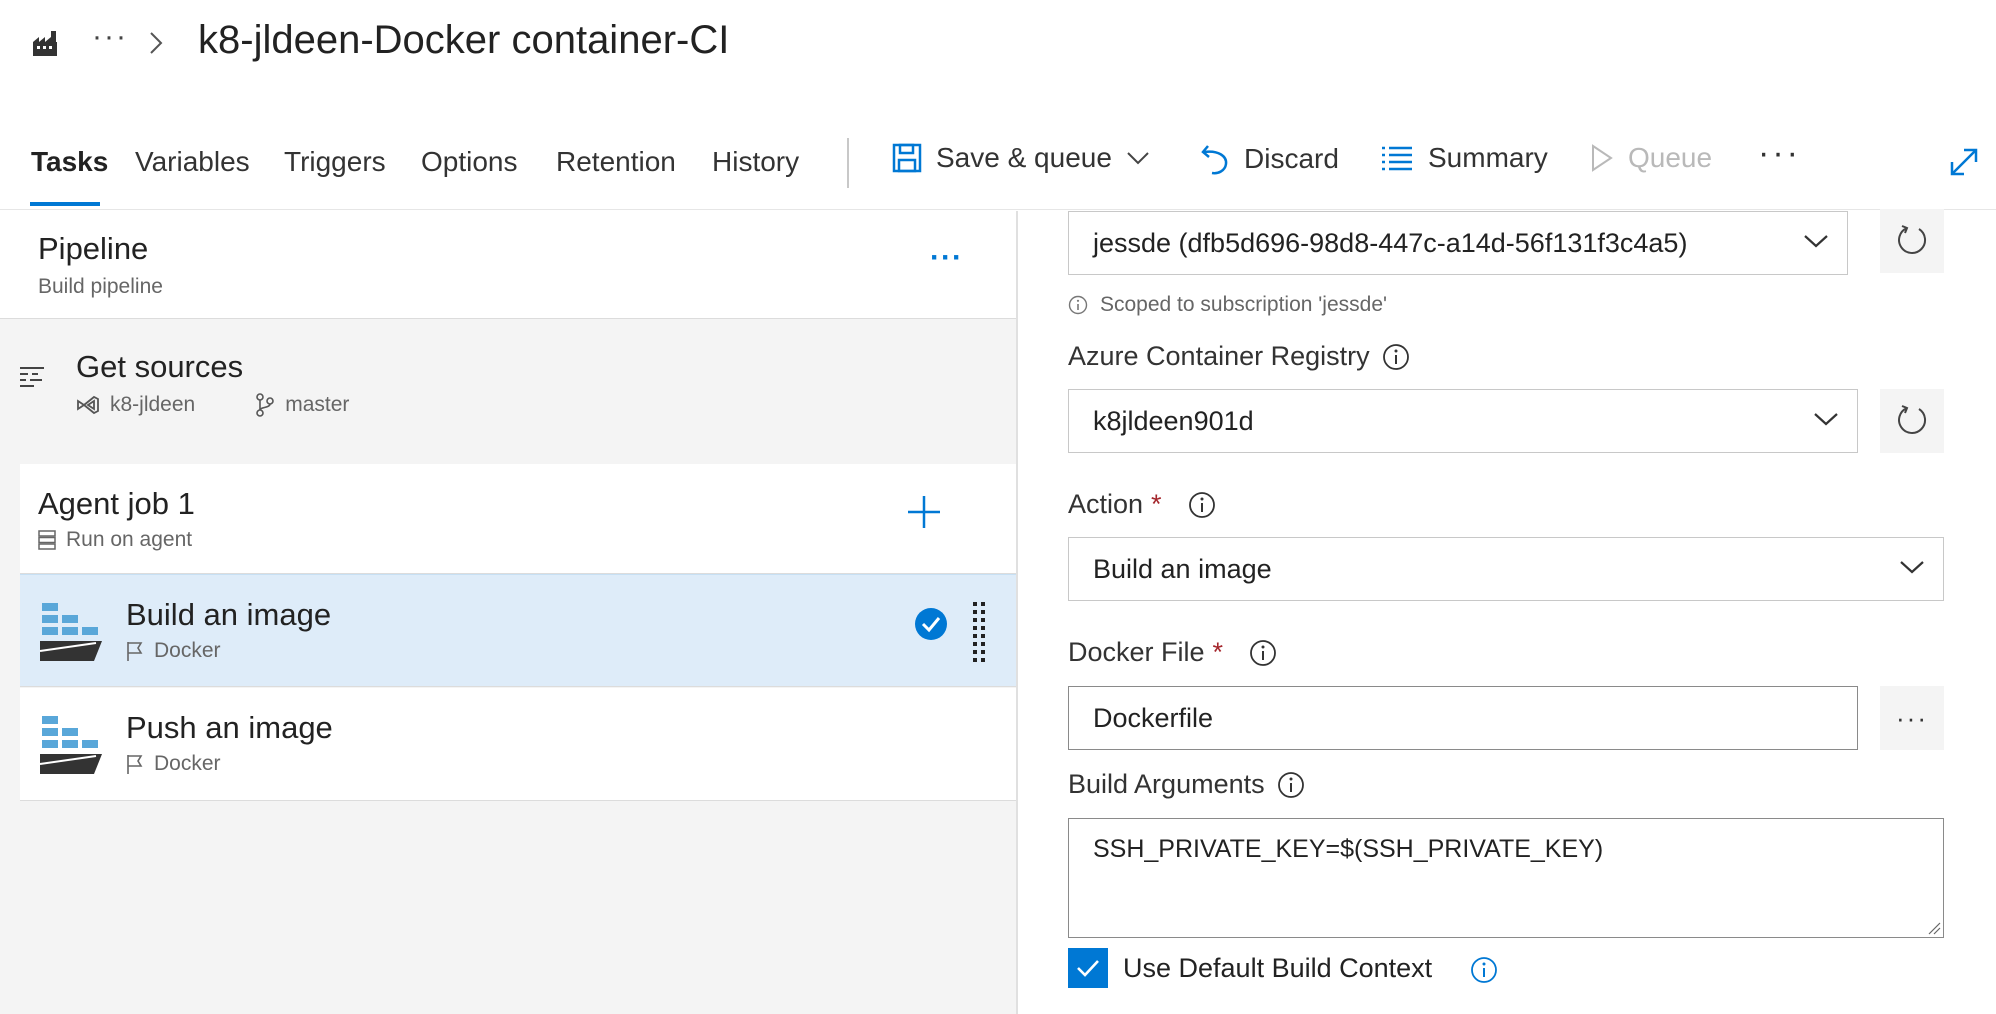 This screenshot has height=1014, width=1996. I want to click on discard-button: Discard, so click(1269, 159).